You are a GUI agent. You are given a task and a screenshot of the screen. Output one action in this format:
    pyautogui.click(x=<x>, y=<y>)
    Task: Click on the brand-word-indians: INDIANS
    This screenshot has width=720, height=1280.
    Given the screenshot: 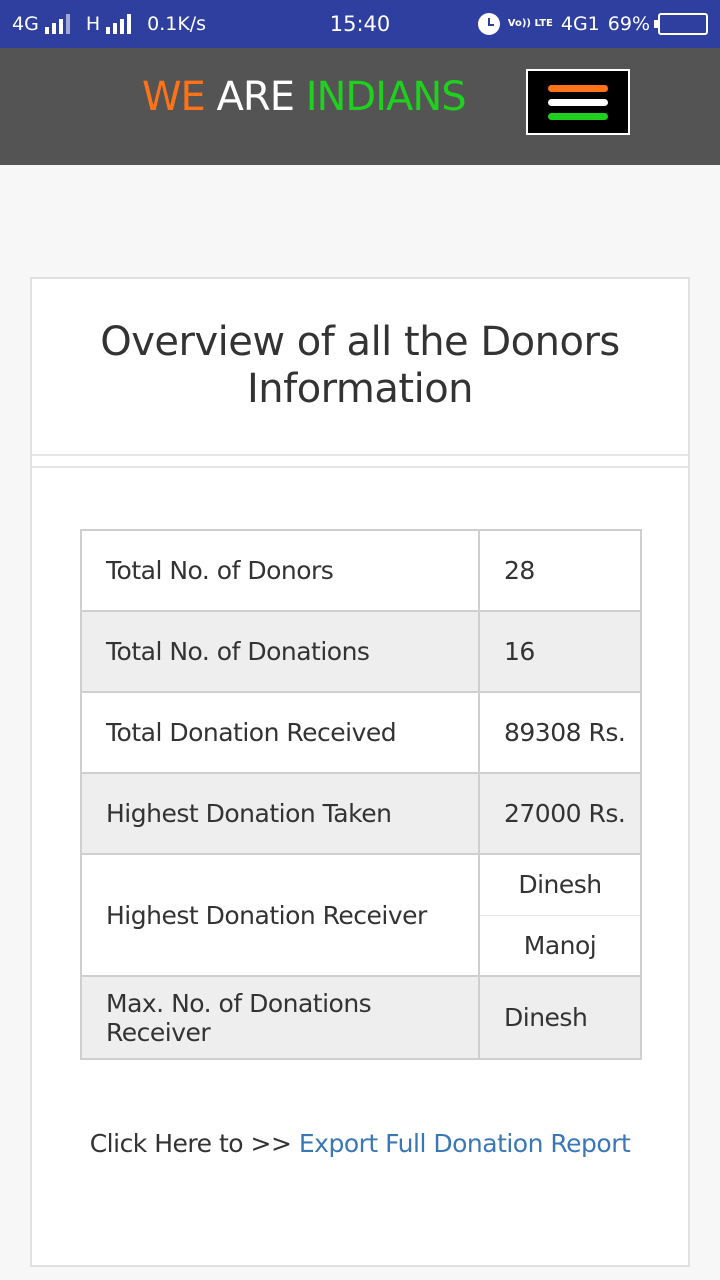 What is the action you would take?
    pyautogui.click(x=386, y=97)
    